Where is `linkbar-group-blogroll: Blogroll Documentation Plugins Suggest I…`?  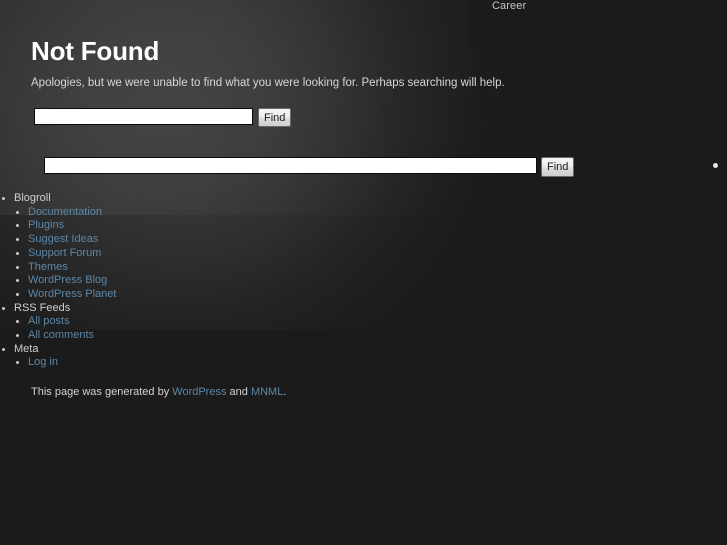 linkbar-group-blogroll: Blogroll Documentation Plugins Suggest I… is located at coordinates (207, 247).